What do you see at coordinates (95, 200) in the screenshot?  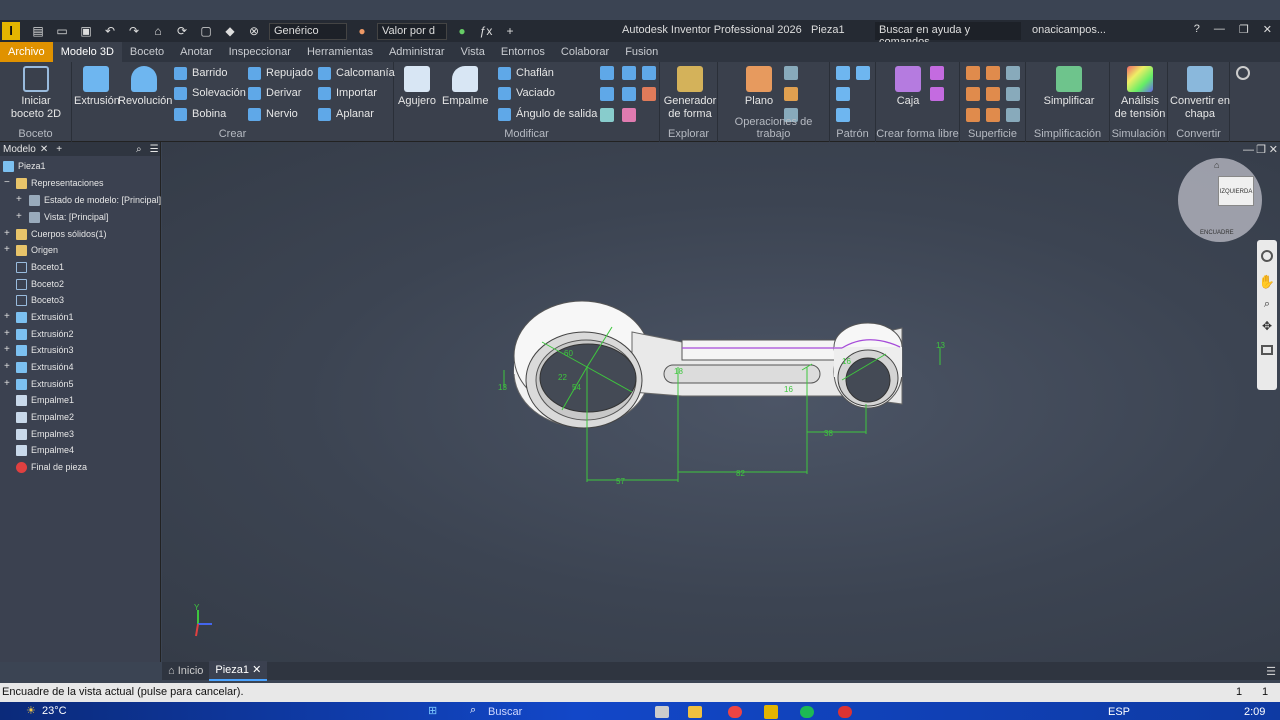 I see `tree-item-estado: Estado de modelo: [Principal]` at bounding box center [95, 200].